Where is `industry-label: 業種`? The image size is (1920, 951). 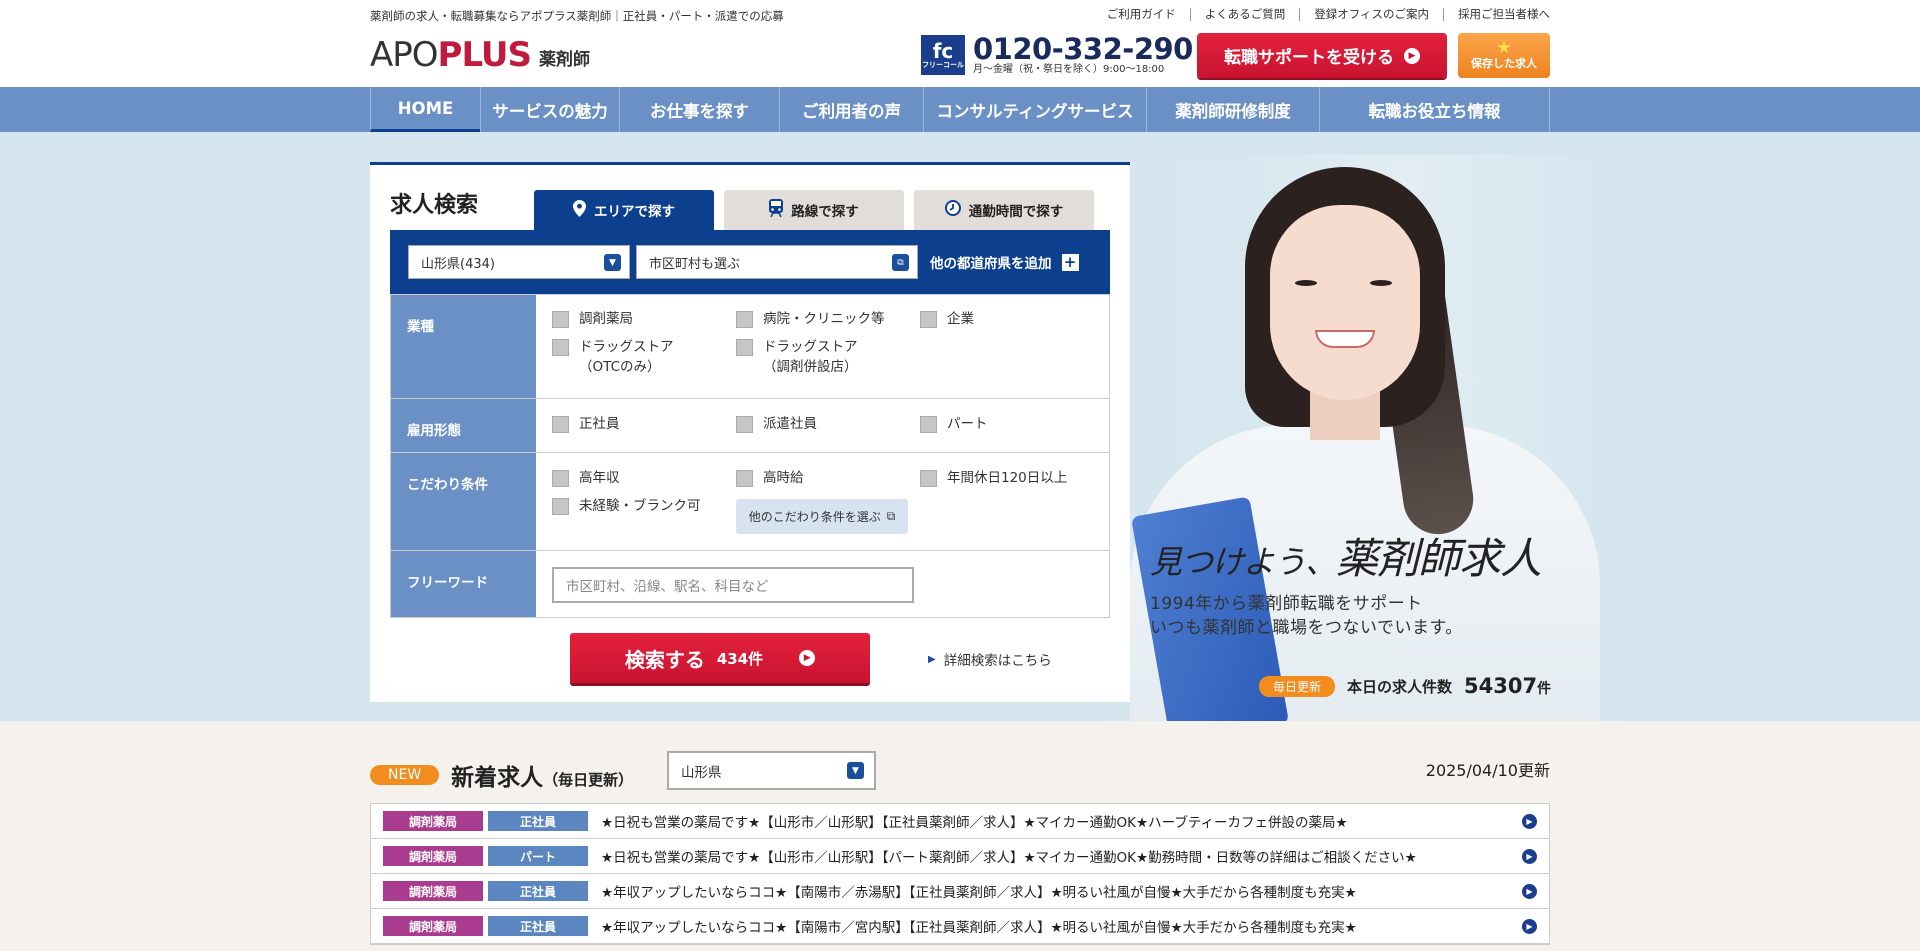
industry-label: 業種 is located at coordinates (463, 346).